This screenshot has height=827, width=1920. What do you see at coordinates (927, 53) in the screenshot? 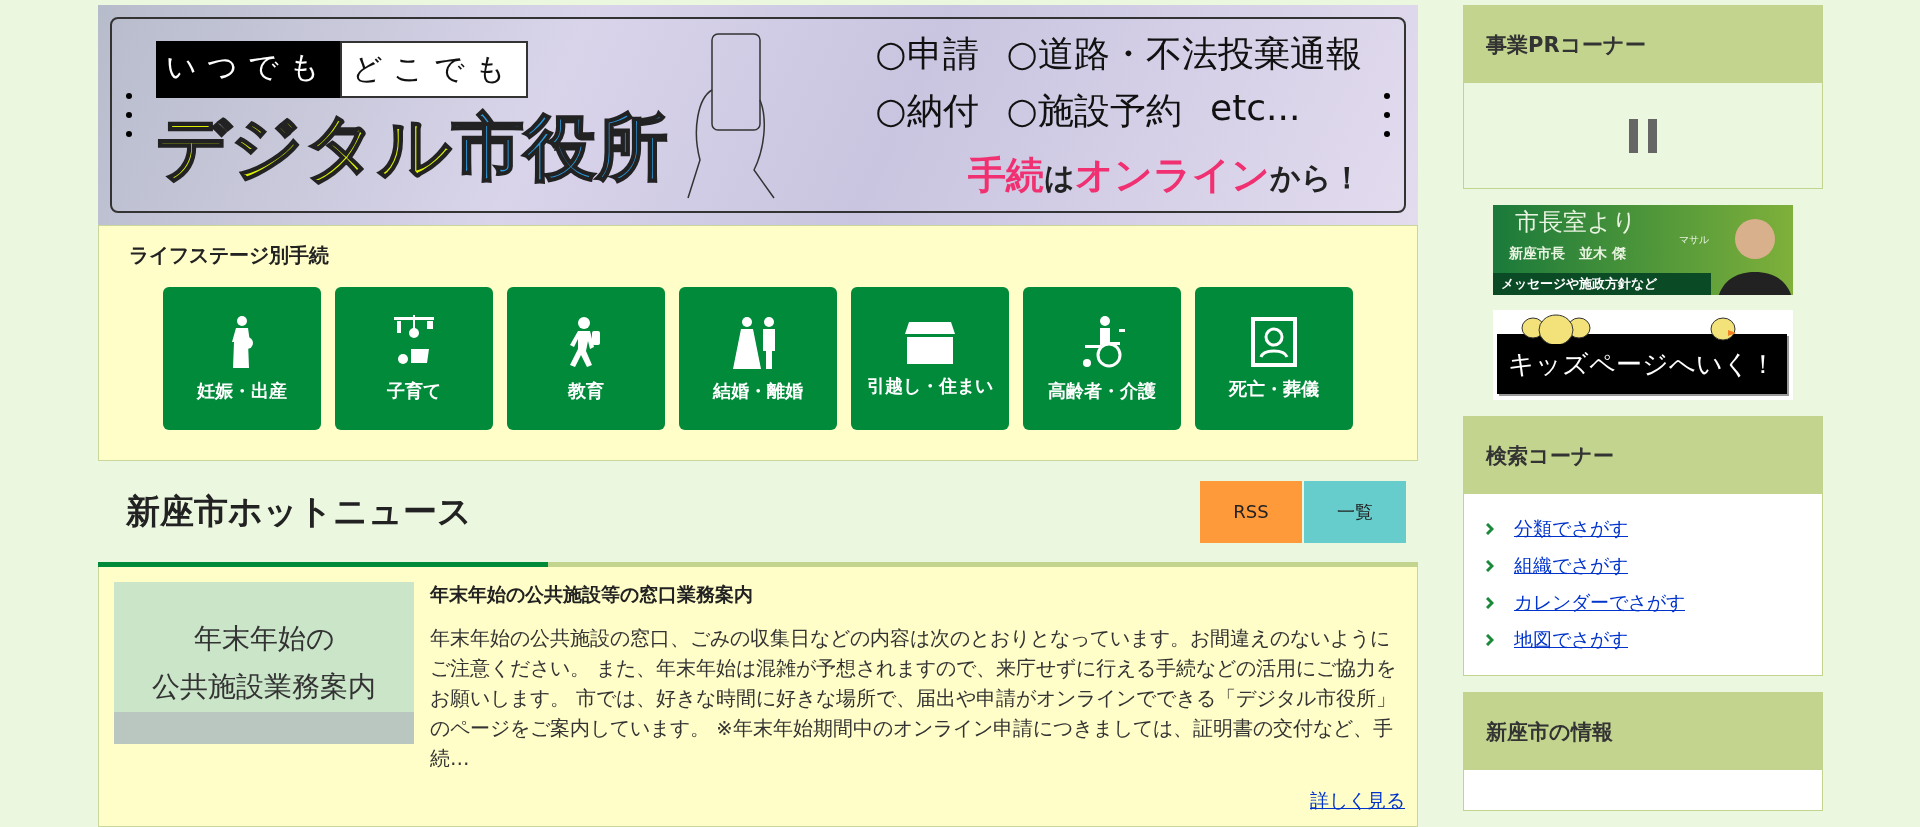
I see `service-text: ○申請` at bounding box center [927, 53].